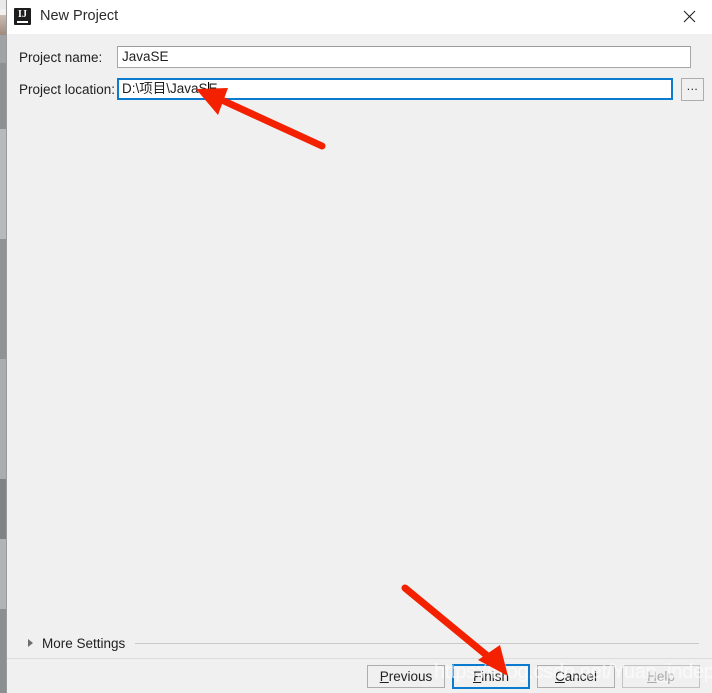  What do you see at coordinates (417, 643) in the screenshot?
I see `section-divider` at bounding box center [417, 643].